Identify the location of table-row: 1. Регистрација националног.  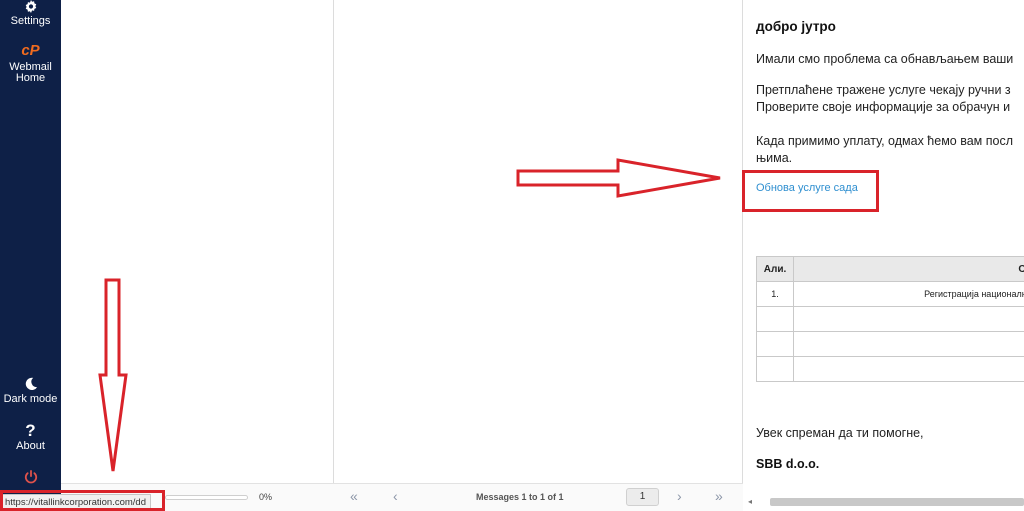
(890, 294).